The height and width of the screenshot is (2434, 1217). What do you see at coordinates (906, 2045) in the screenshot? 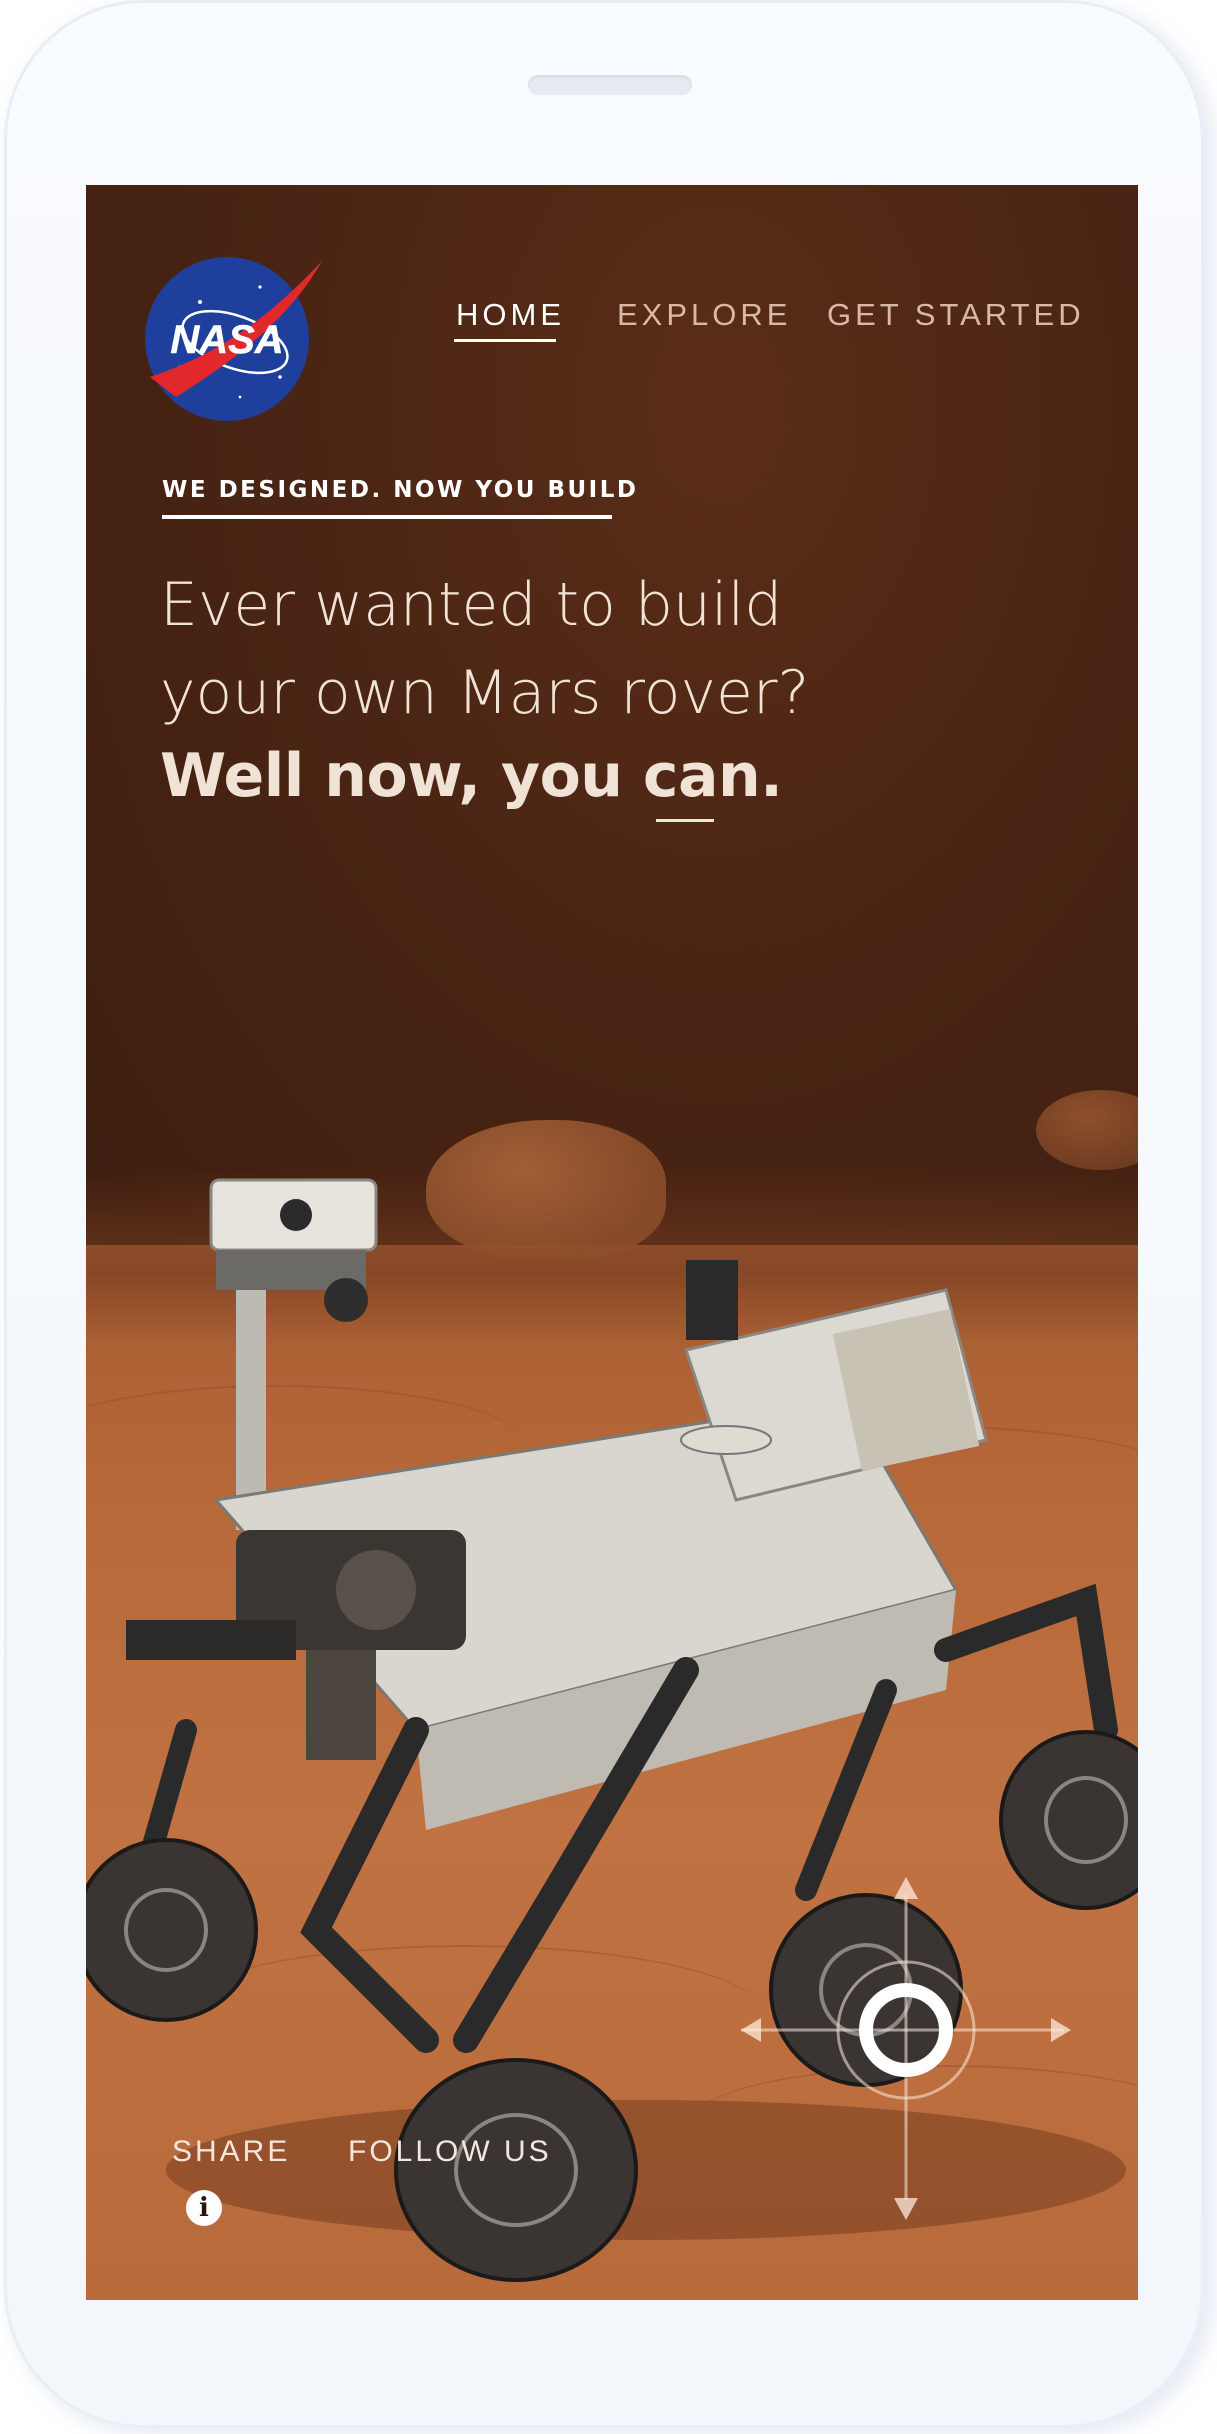
I see `directional-pad-icon` at bounding box center [906, 2045].